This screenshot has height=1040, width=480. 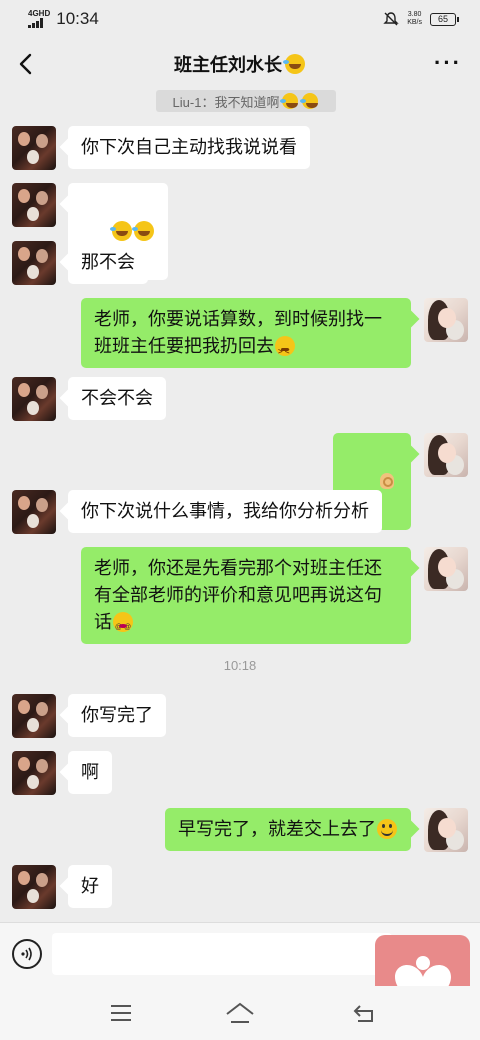 I want to click on battery-icon: 65, so click(x=444, y=19).